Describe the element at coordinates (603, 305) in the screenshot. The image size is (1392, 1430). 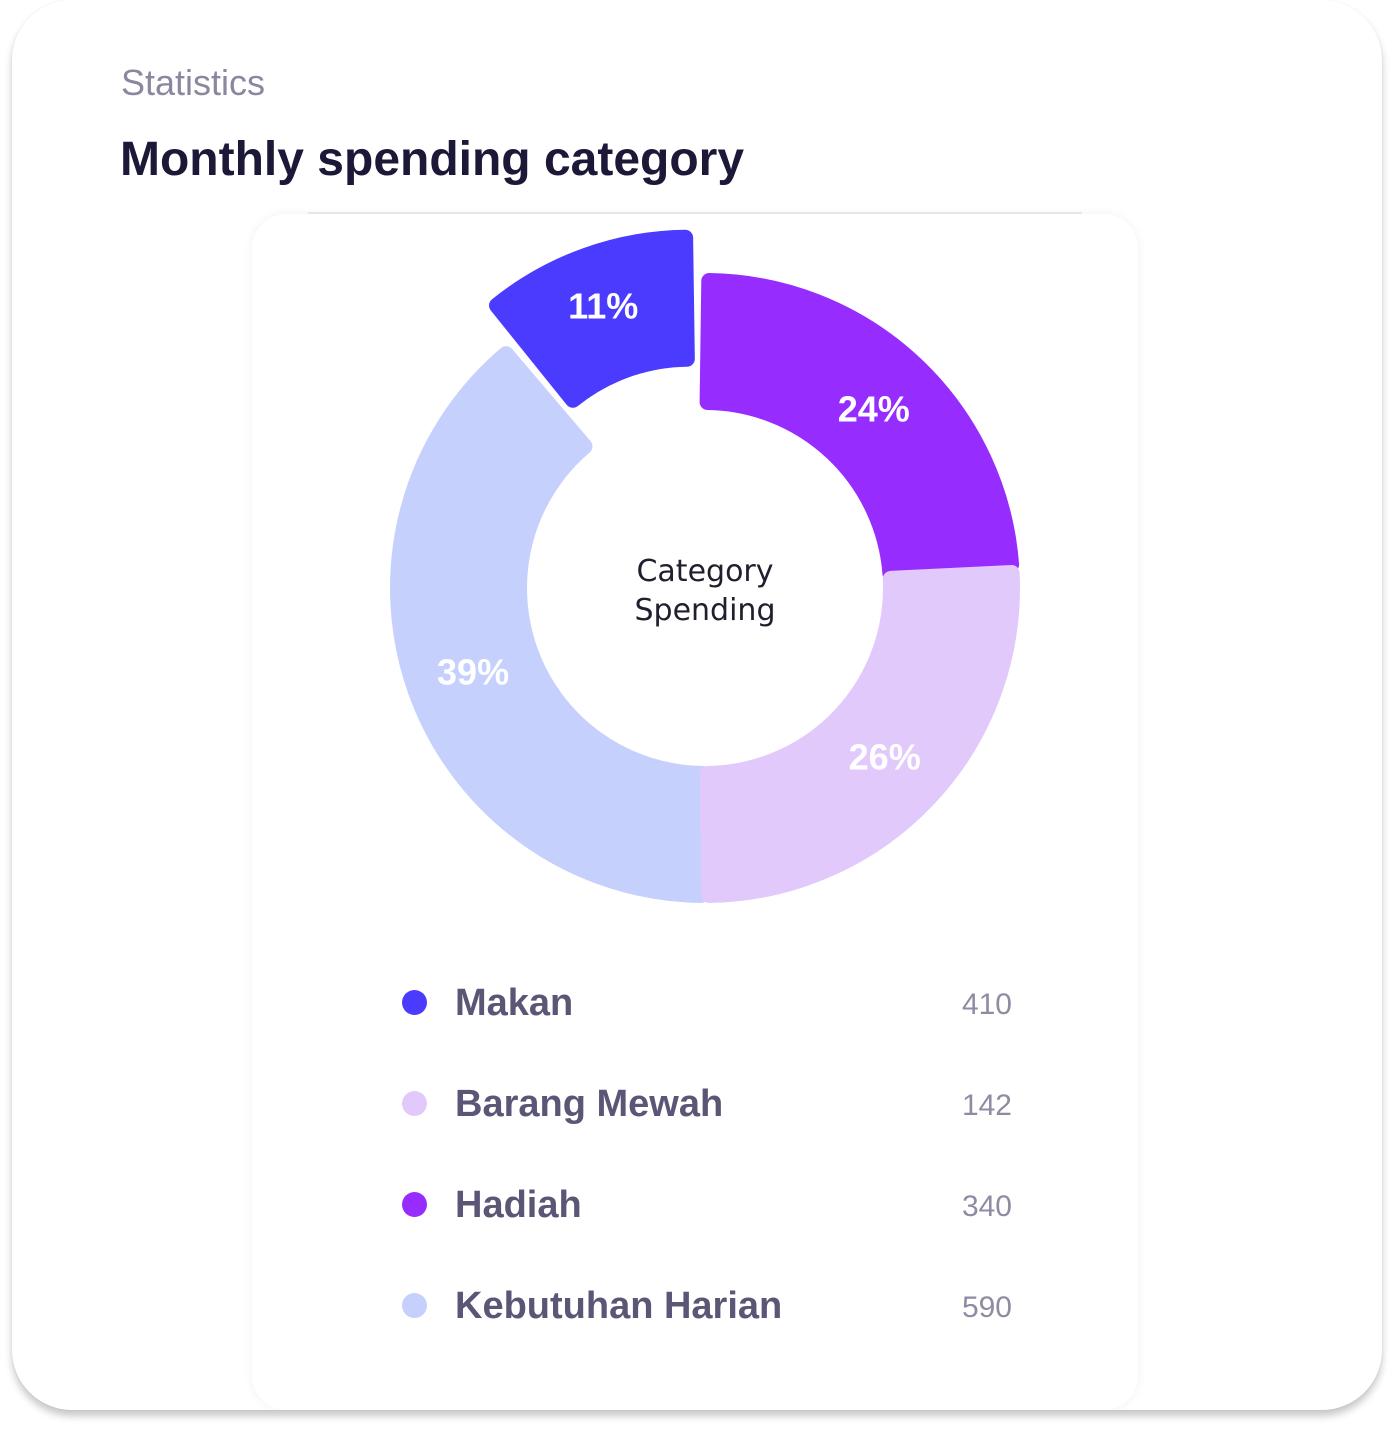
I see `slice-percent-label: 11%` at that location.